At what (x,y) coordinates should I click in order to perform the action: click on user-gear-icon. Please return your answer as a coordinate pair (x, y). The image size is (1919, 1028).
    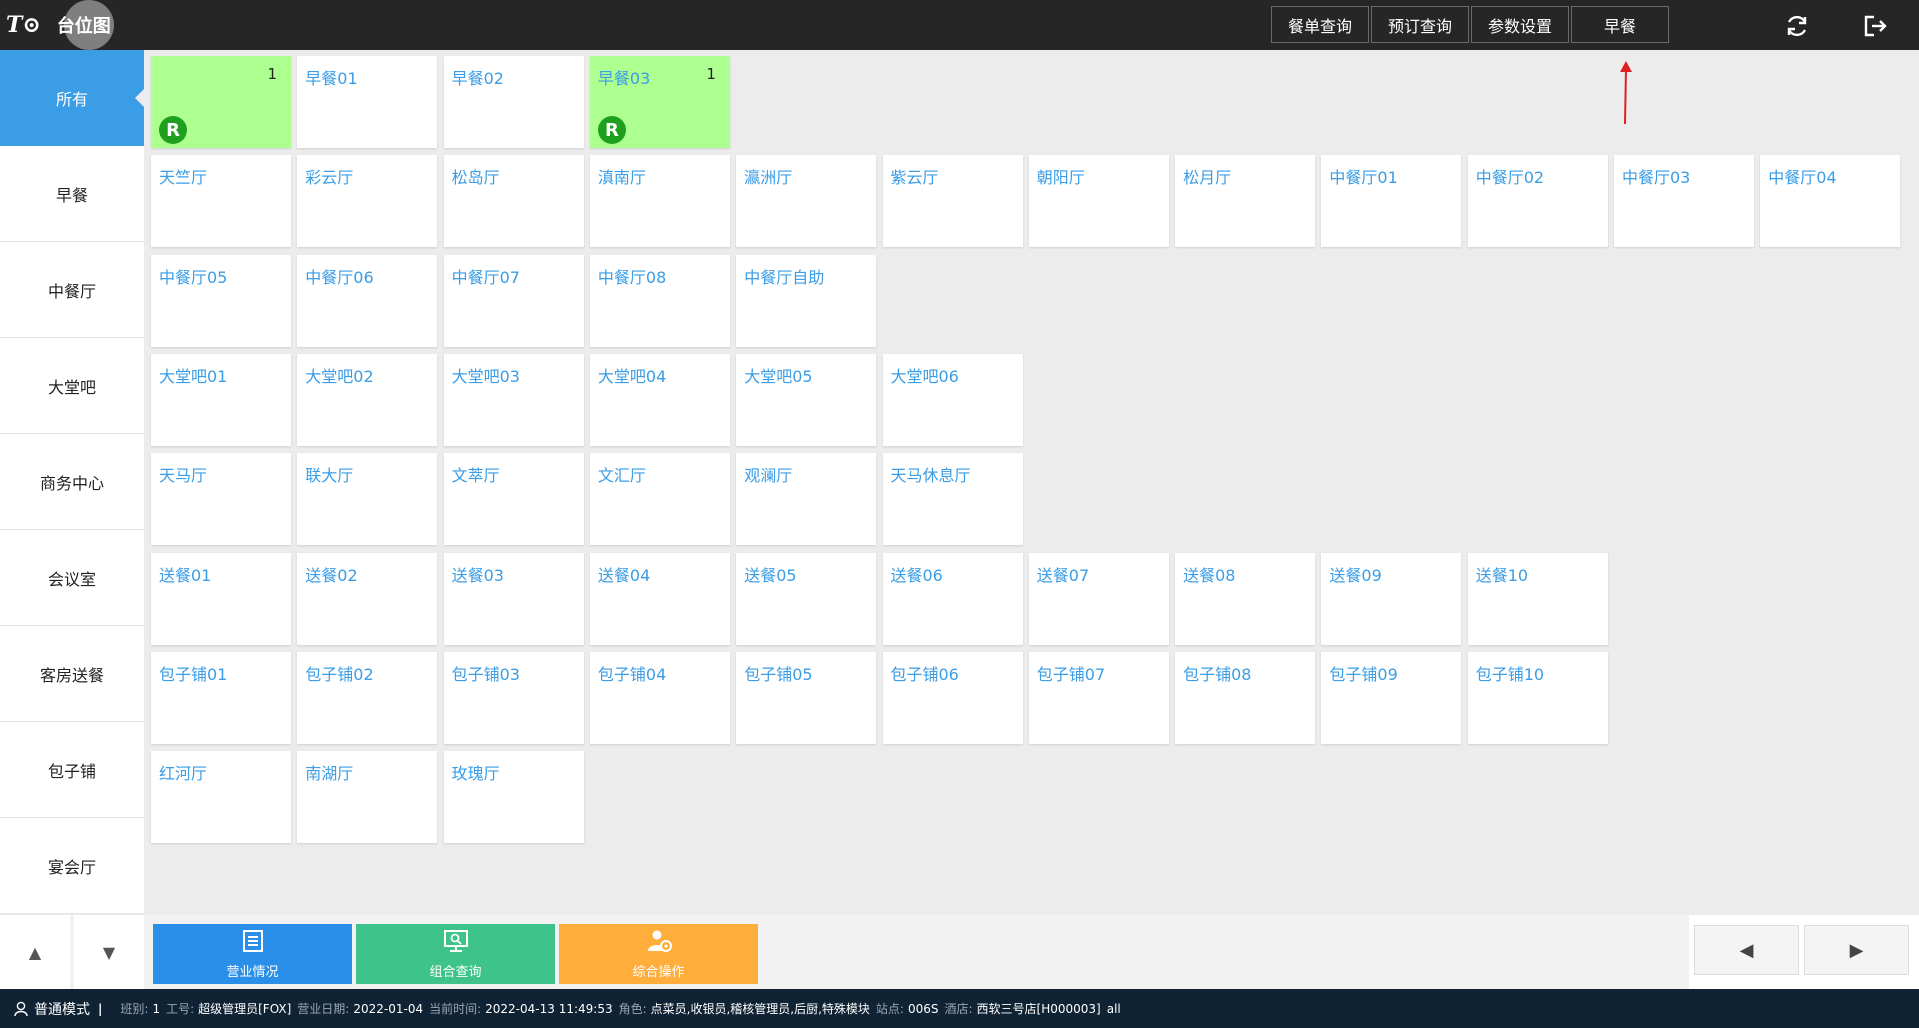
    Looking at the image, I should click on (659, 944).